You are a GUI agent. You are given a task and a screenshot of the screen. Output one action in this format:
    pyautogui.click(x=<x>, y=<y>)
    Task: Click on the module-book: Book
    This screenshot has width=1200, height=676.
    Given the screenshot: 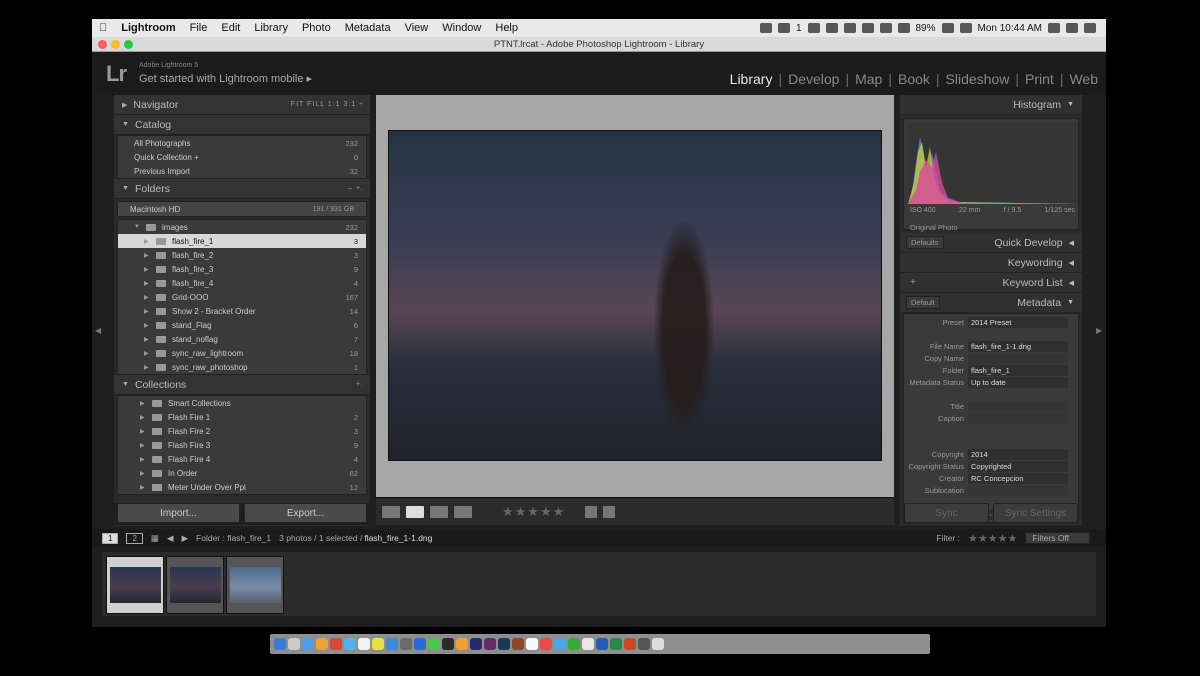 What is the action you would take?
    pyautogui.click(x=914, y=79)
    